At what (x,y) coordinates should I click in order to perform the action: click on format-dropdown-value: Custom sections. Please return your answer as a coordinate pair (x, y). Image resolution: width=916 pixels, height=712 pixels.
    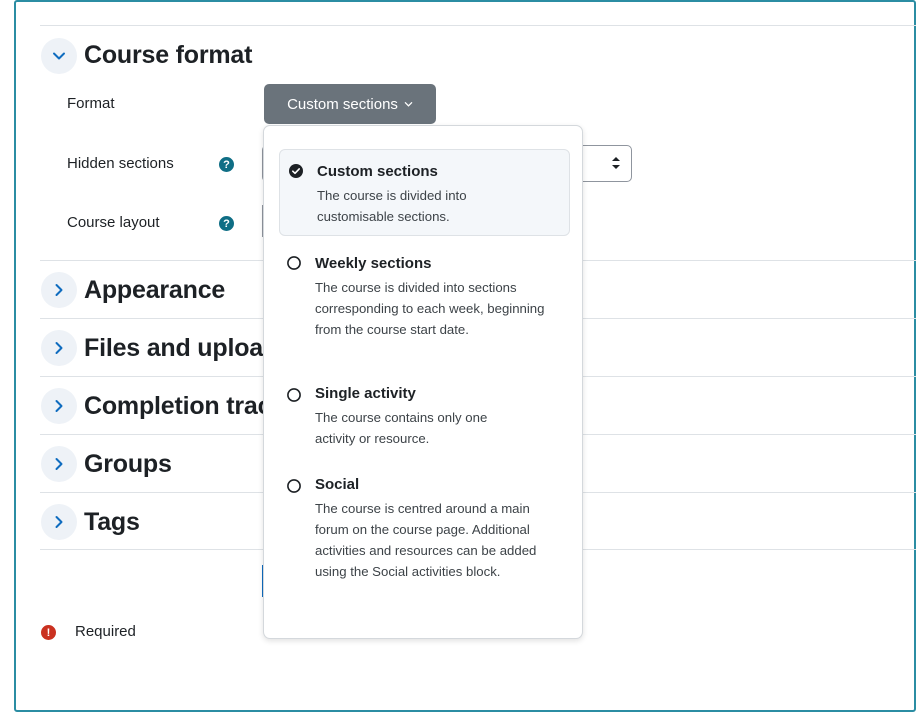
    Looking at the image, I should click on (342, 104).